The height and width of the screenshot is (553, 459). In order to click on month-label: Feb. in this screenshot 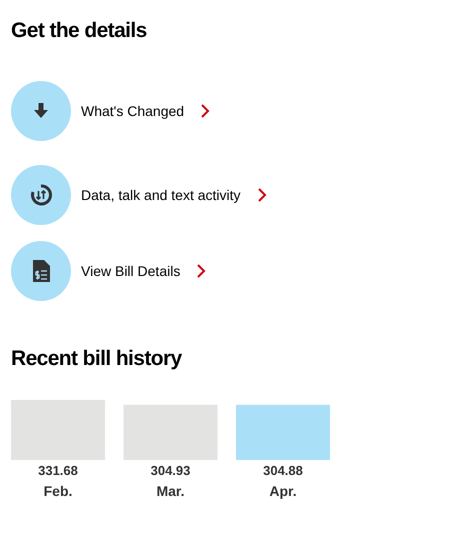, I will do `click(58, 491)`.